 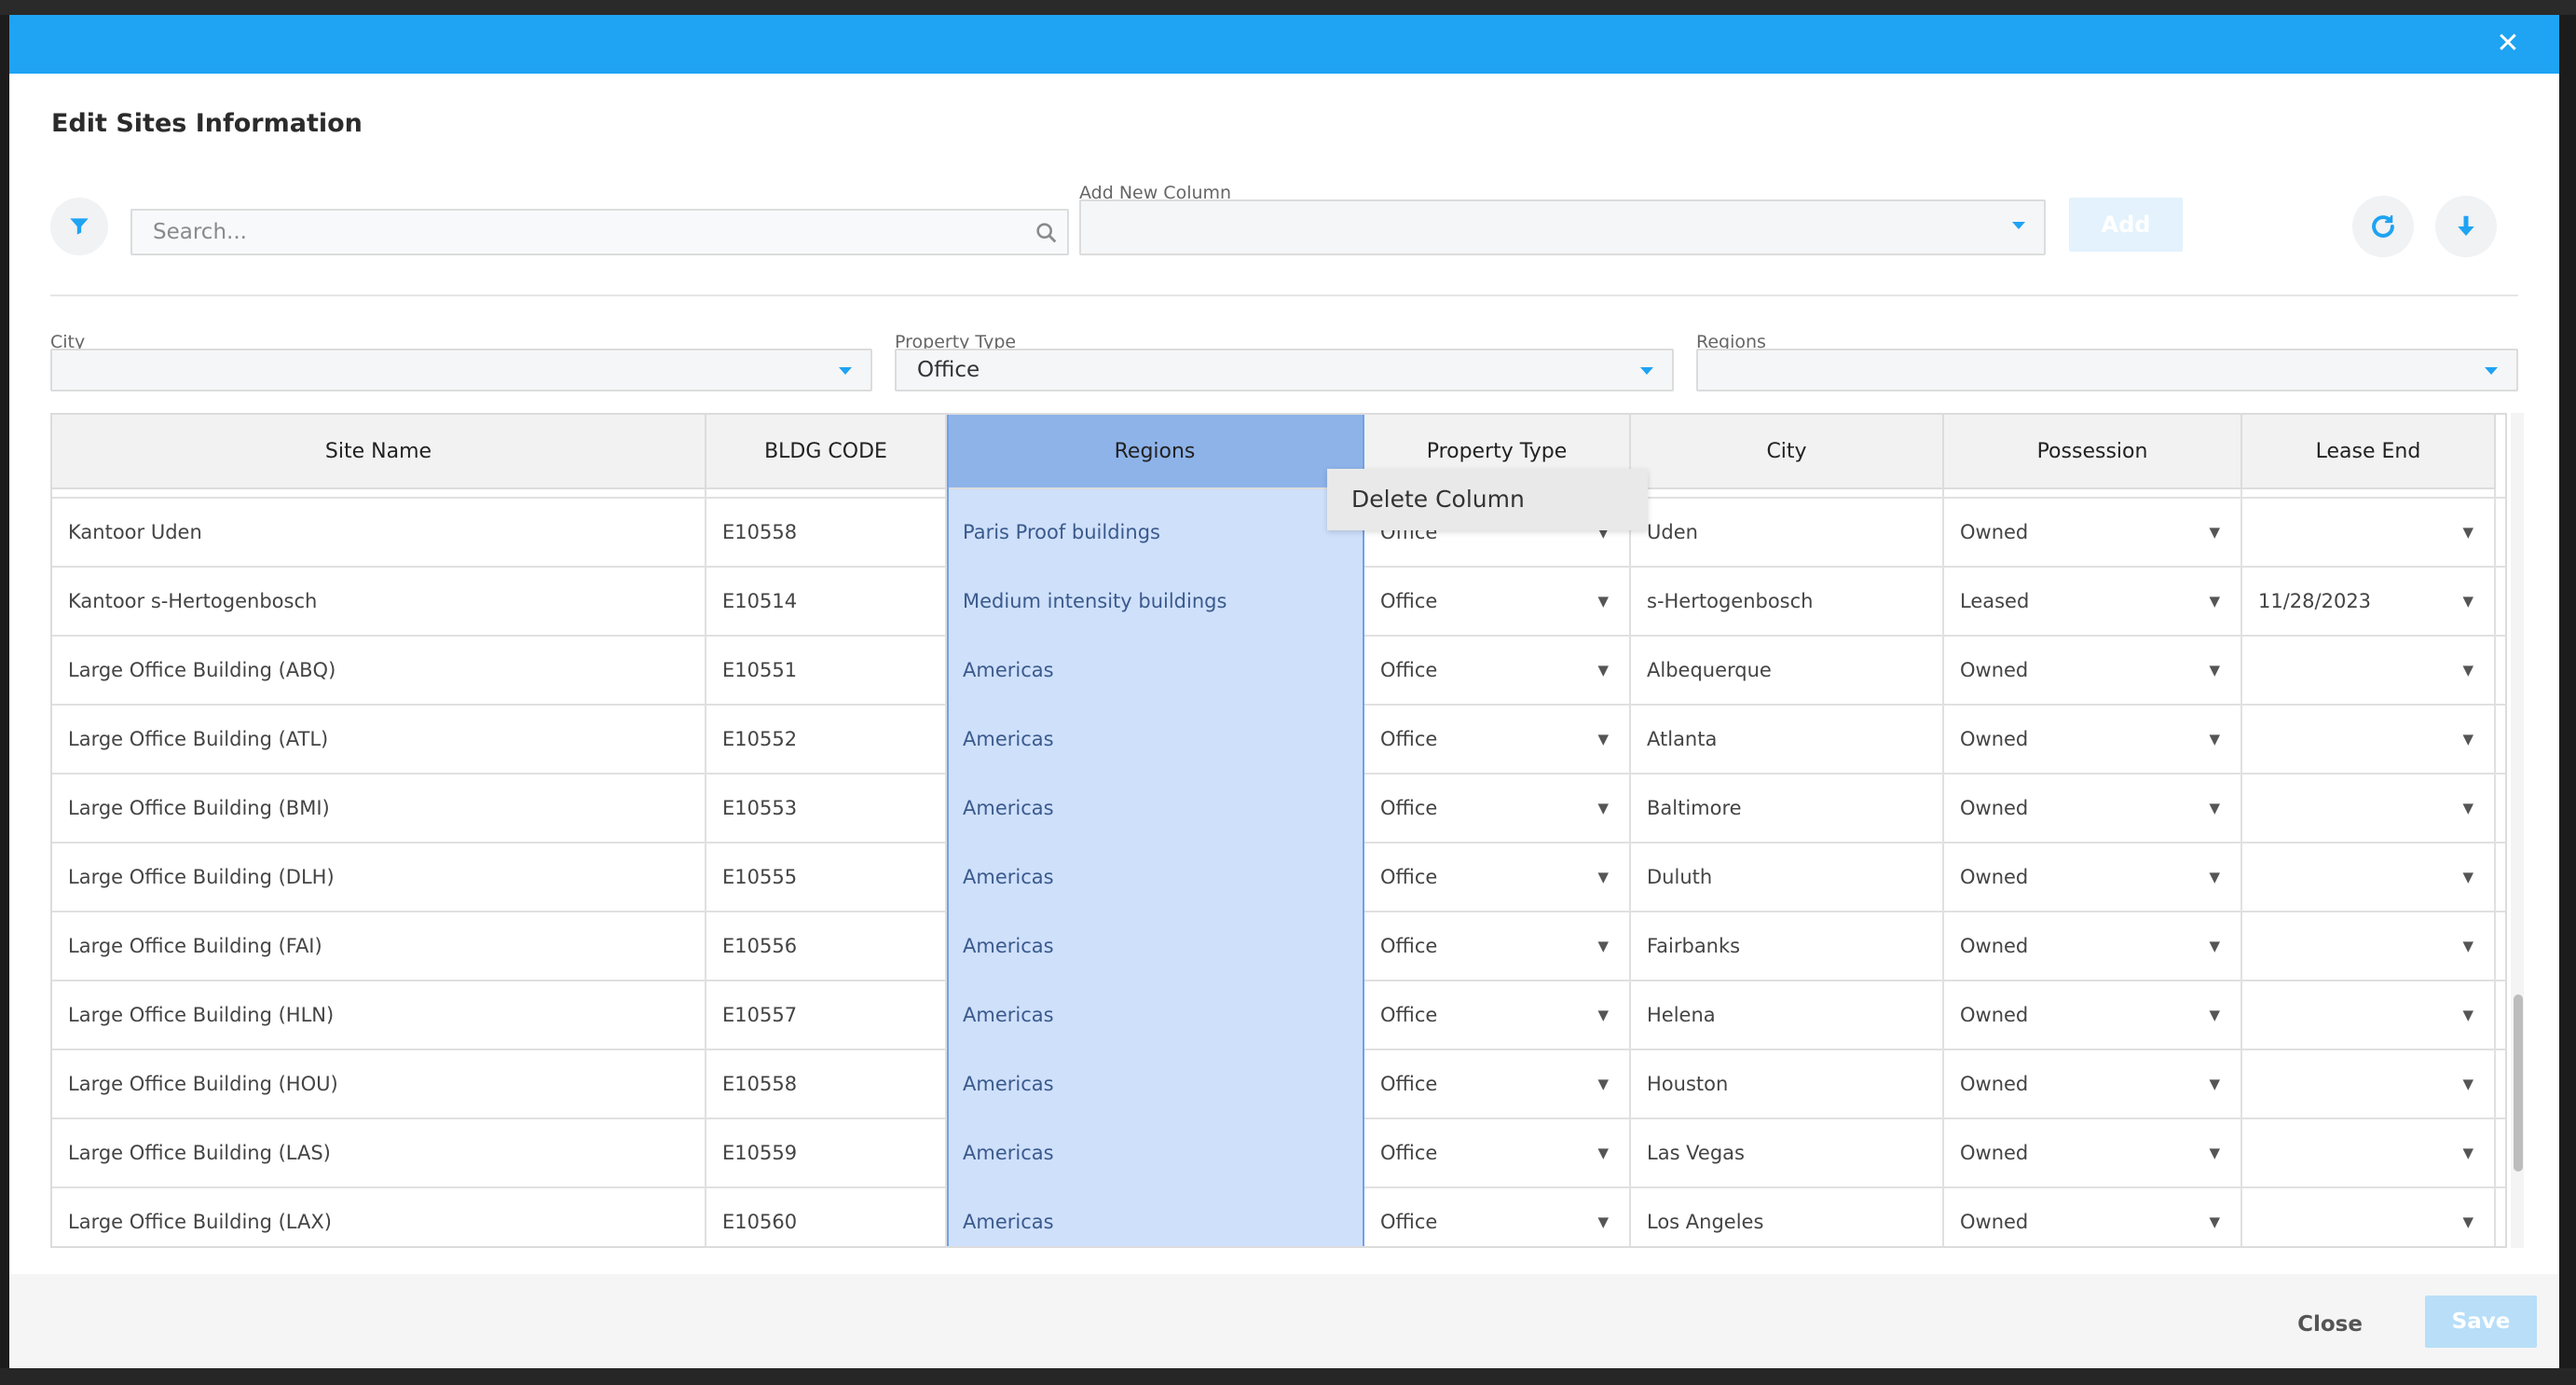 I want to click on cell-city: Helena, so click(x=1787, y=1015).